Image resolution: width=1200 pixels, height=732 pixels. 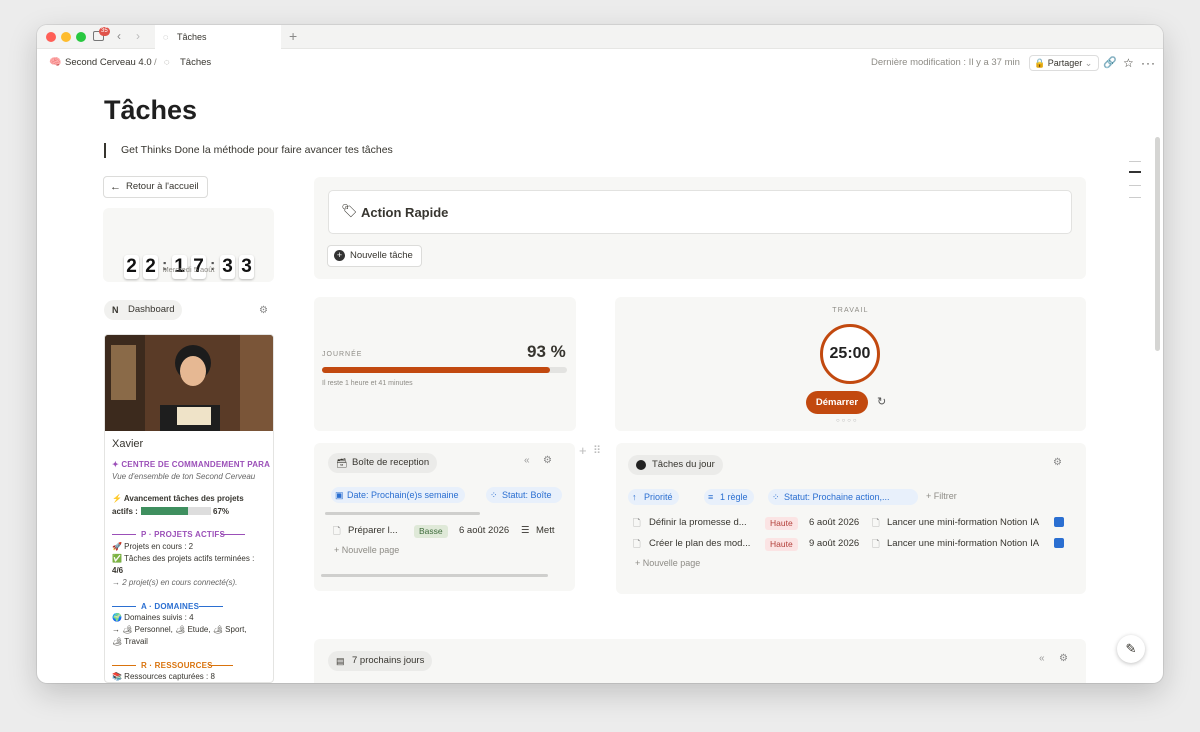 What do you see at coordinates (367, 383) in the screenshot?
I see `day-remaining: Il reste 1 heure et 41 minutes` at bounding box center [367, 383].